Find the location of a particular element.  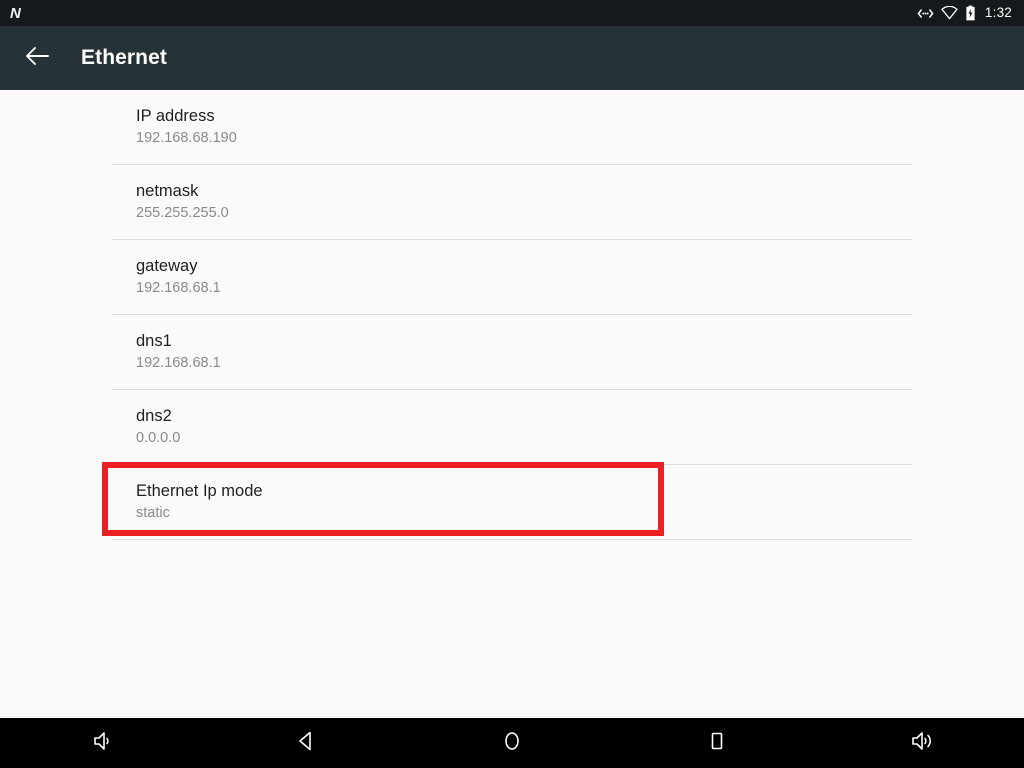

android-nougat-logo: N is located at coordinates (15, 13).